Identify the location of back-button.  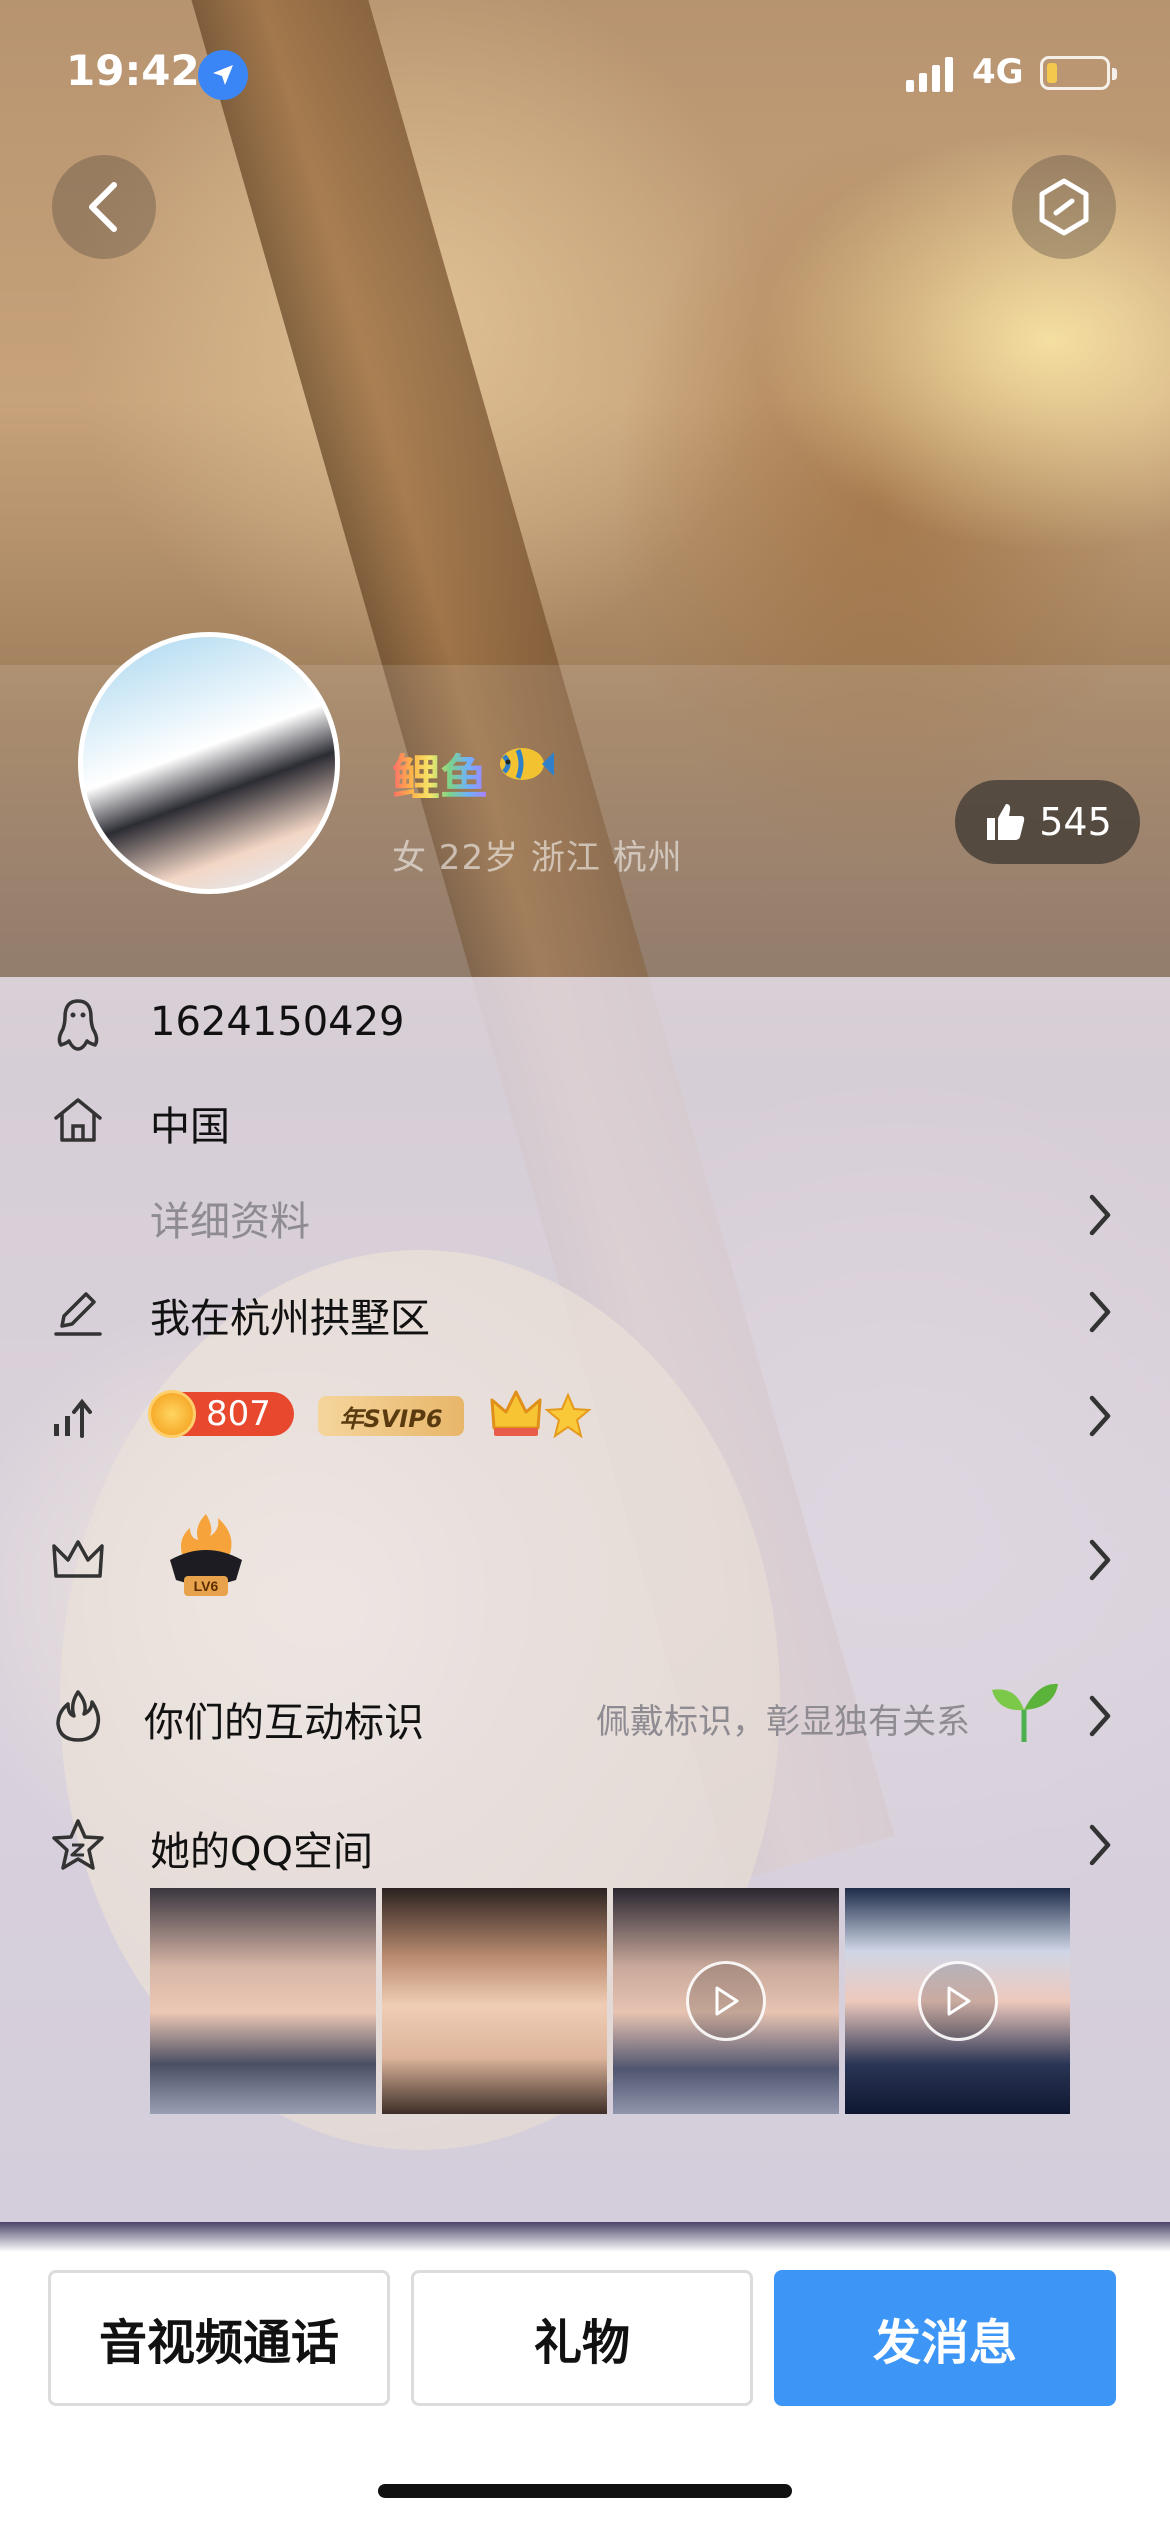
(104, 207).